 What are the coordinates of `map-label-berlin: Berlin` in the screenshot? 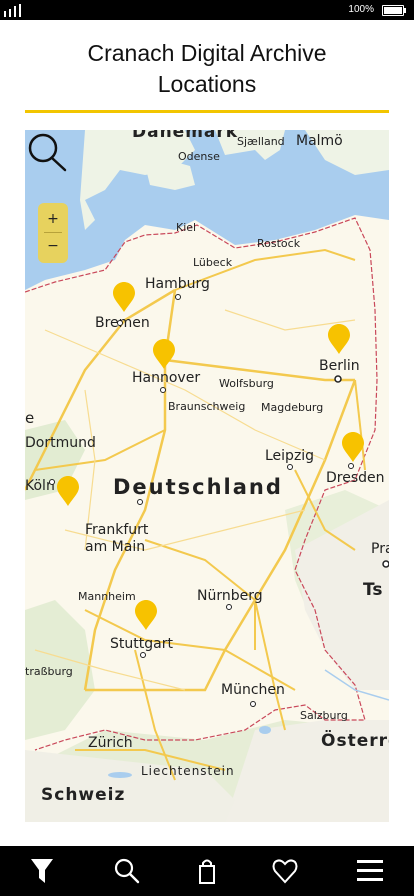 It's located at (339, 366).